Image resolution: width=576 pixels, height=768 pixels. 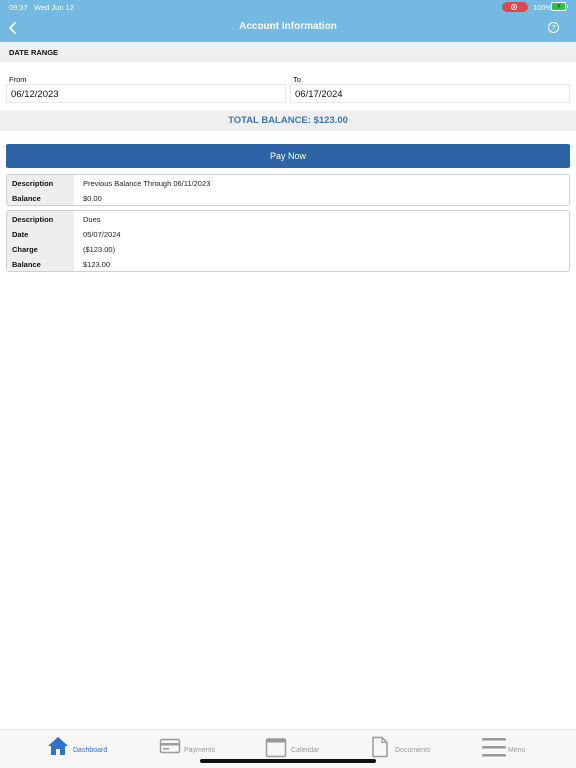 What do you see at coordinates (288, 197) in the screenshot?
I see `record-row: Balance $0.00` at bounding box center [288, 197].